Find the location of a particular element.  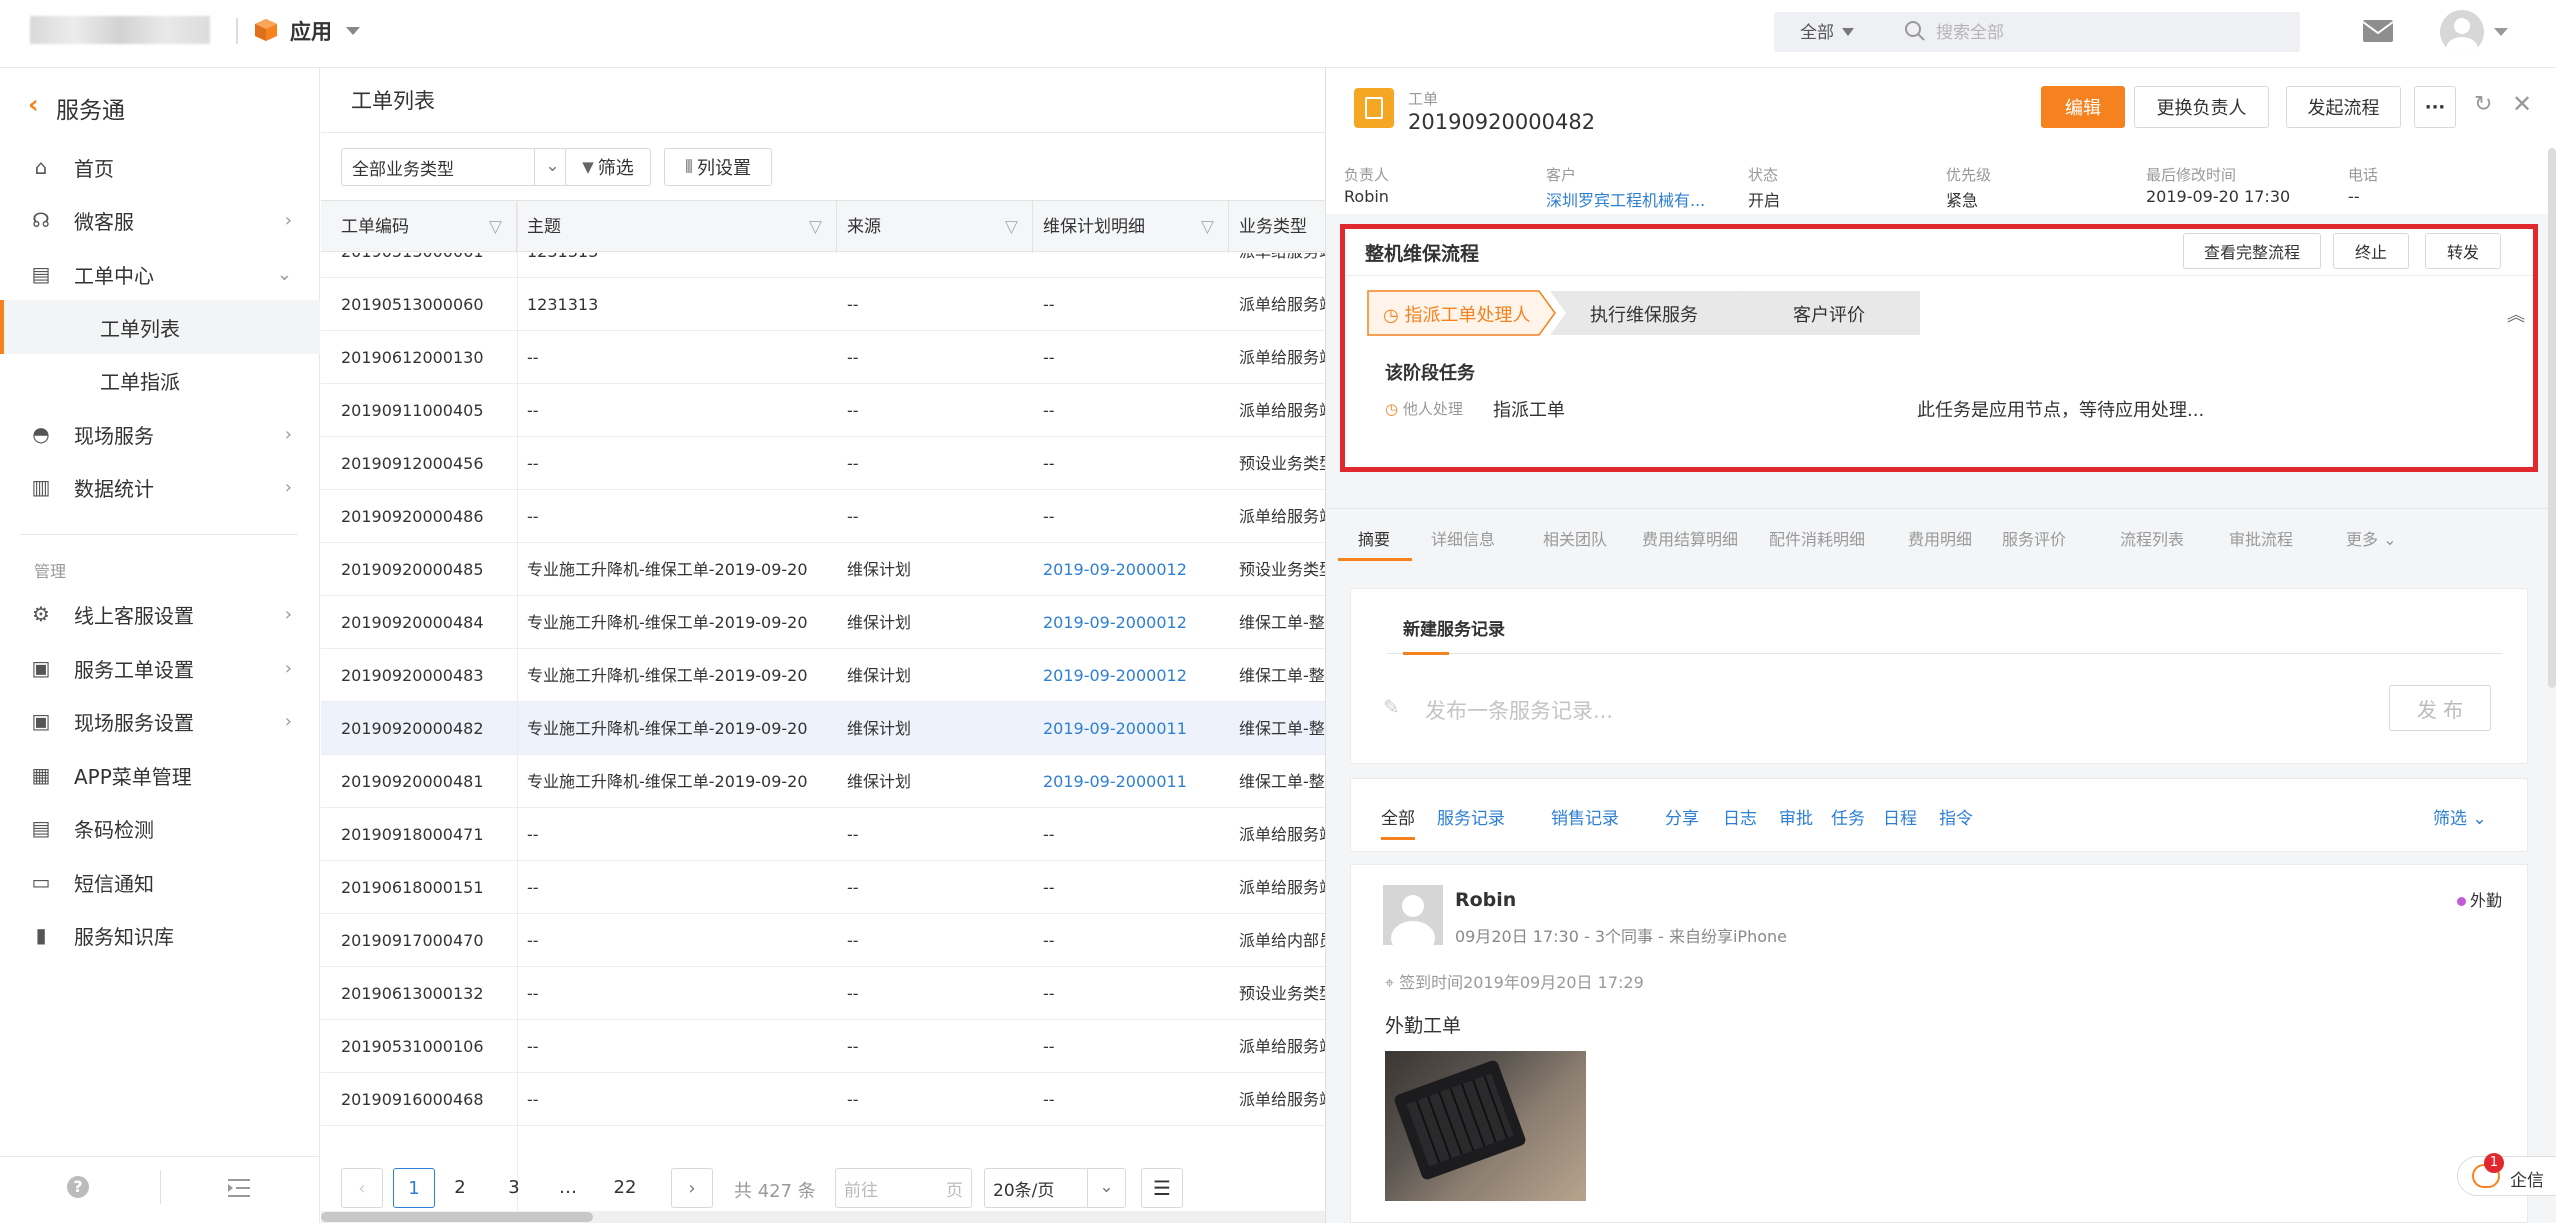

start-flow-button: 发起流程 is located at coordinates (2343, 107).